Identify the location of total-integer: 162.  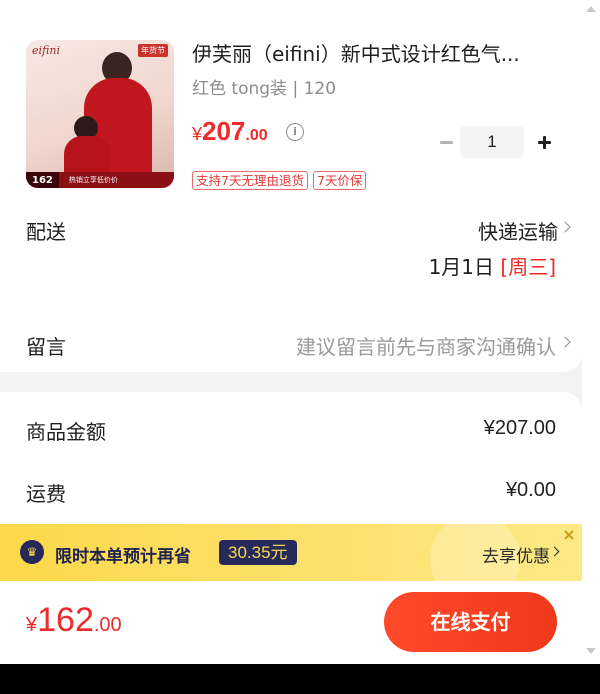
(65, 620).